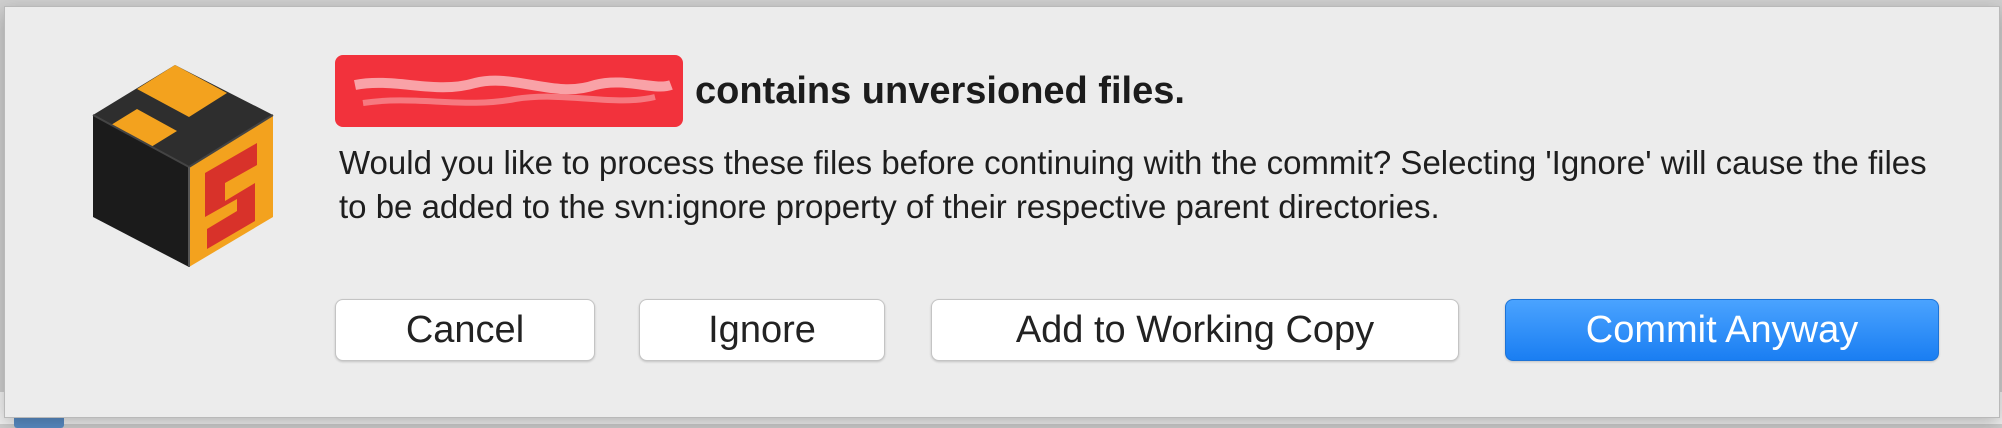 This screenshot has width=2002, height=428. What do you see at coordinates (762, 330) in the screenshot?
I see `ignore-button: Ignore` at bounding box center [762, 330].